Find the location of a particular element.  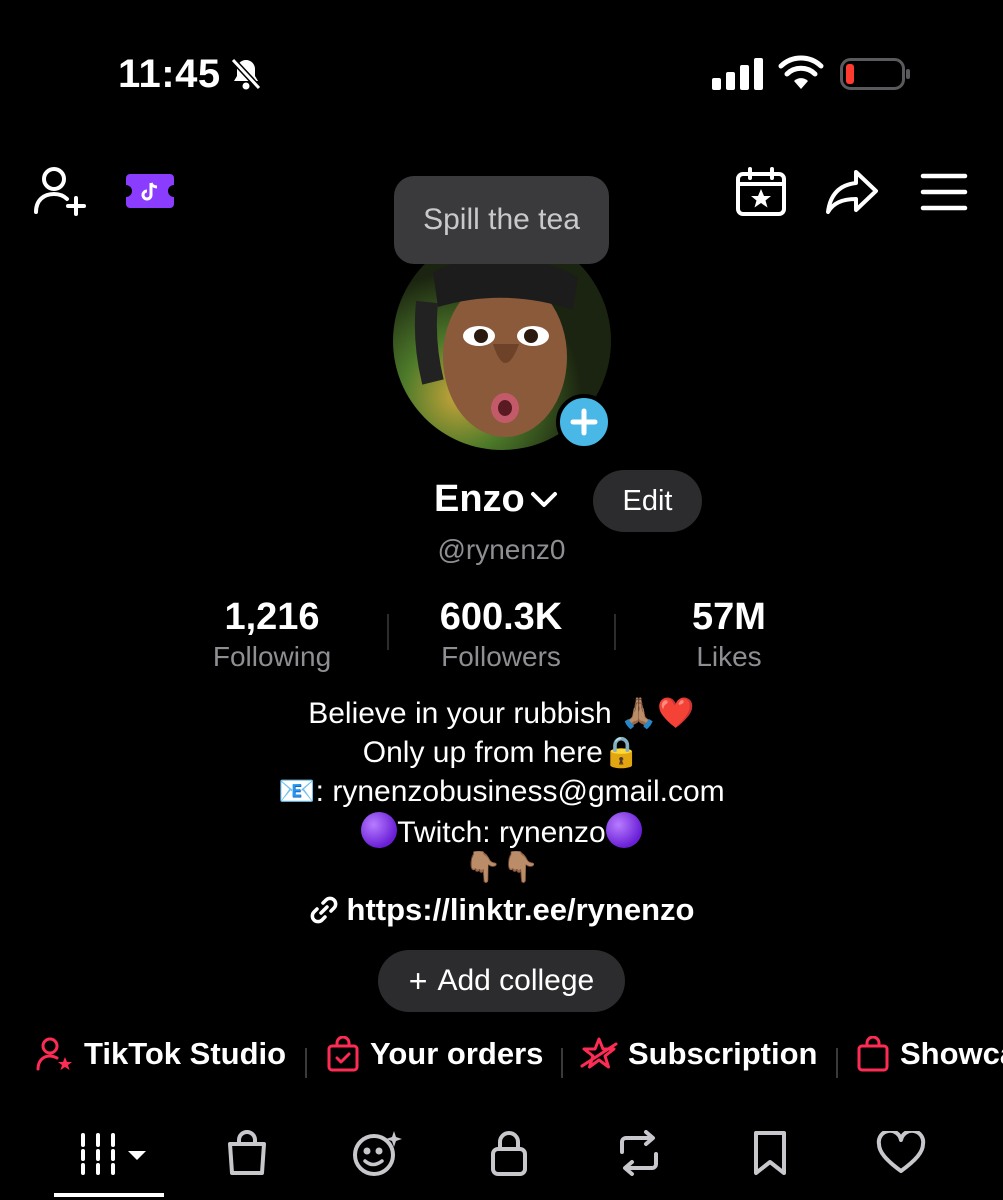

sparkle-face-icon is located at coordinates (377, 1153).